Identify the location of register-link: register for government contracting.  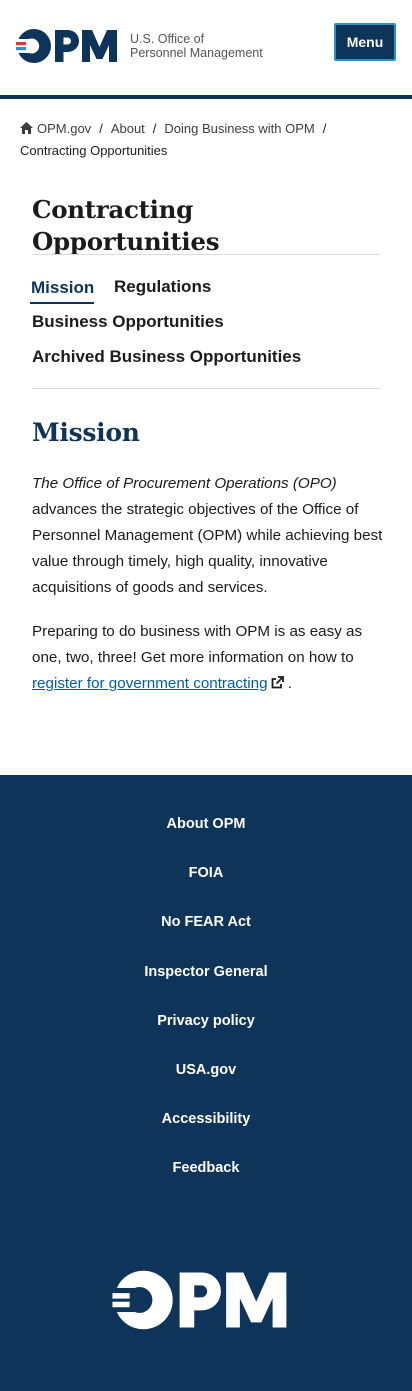
(150, 683).